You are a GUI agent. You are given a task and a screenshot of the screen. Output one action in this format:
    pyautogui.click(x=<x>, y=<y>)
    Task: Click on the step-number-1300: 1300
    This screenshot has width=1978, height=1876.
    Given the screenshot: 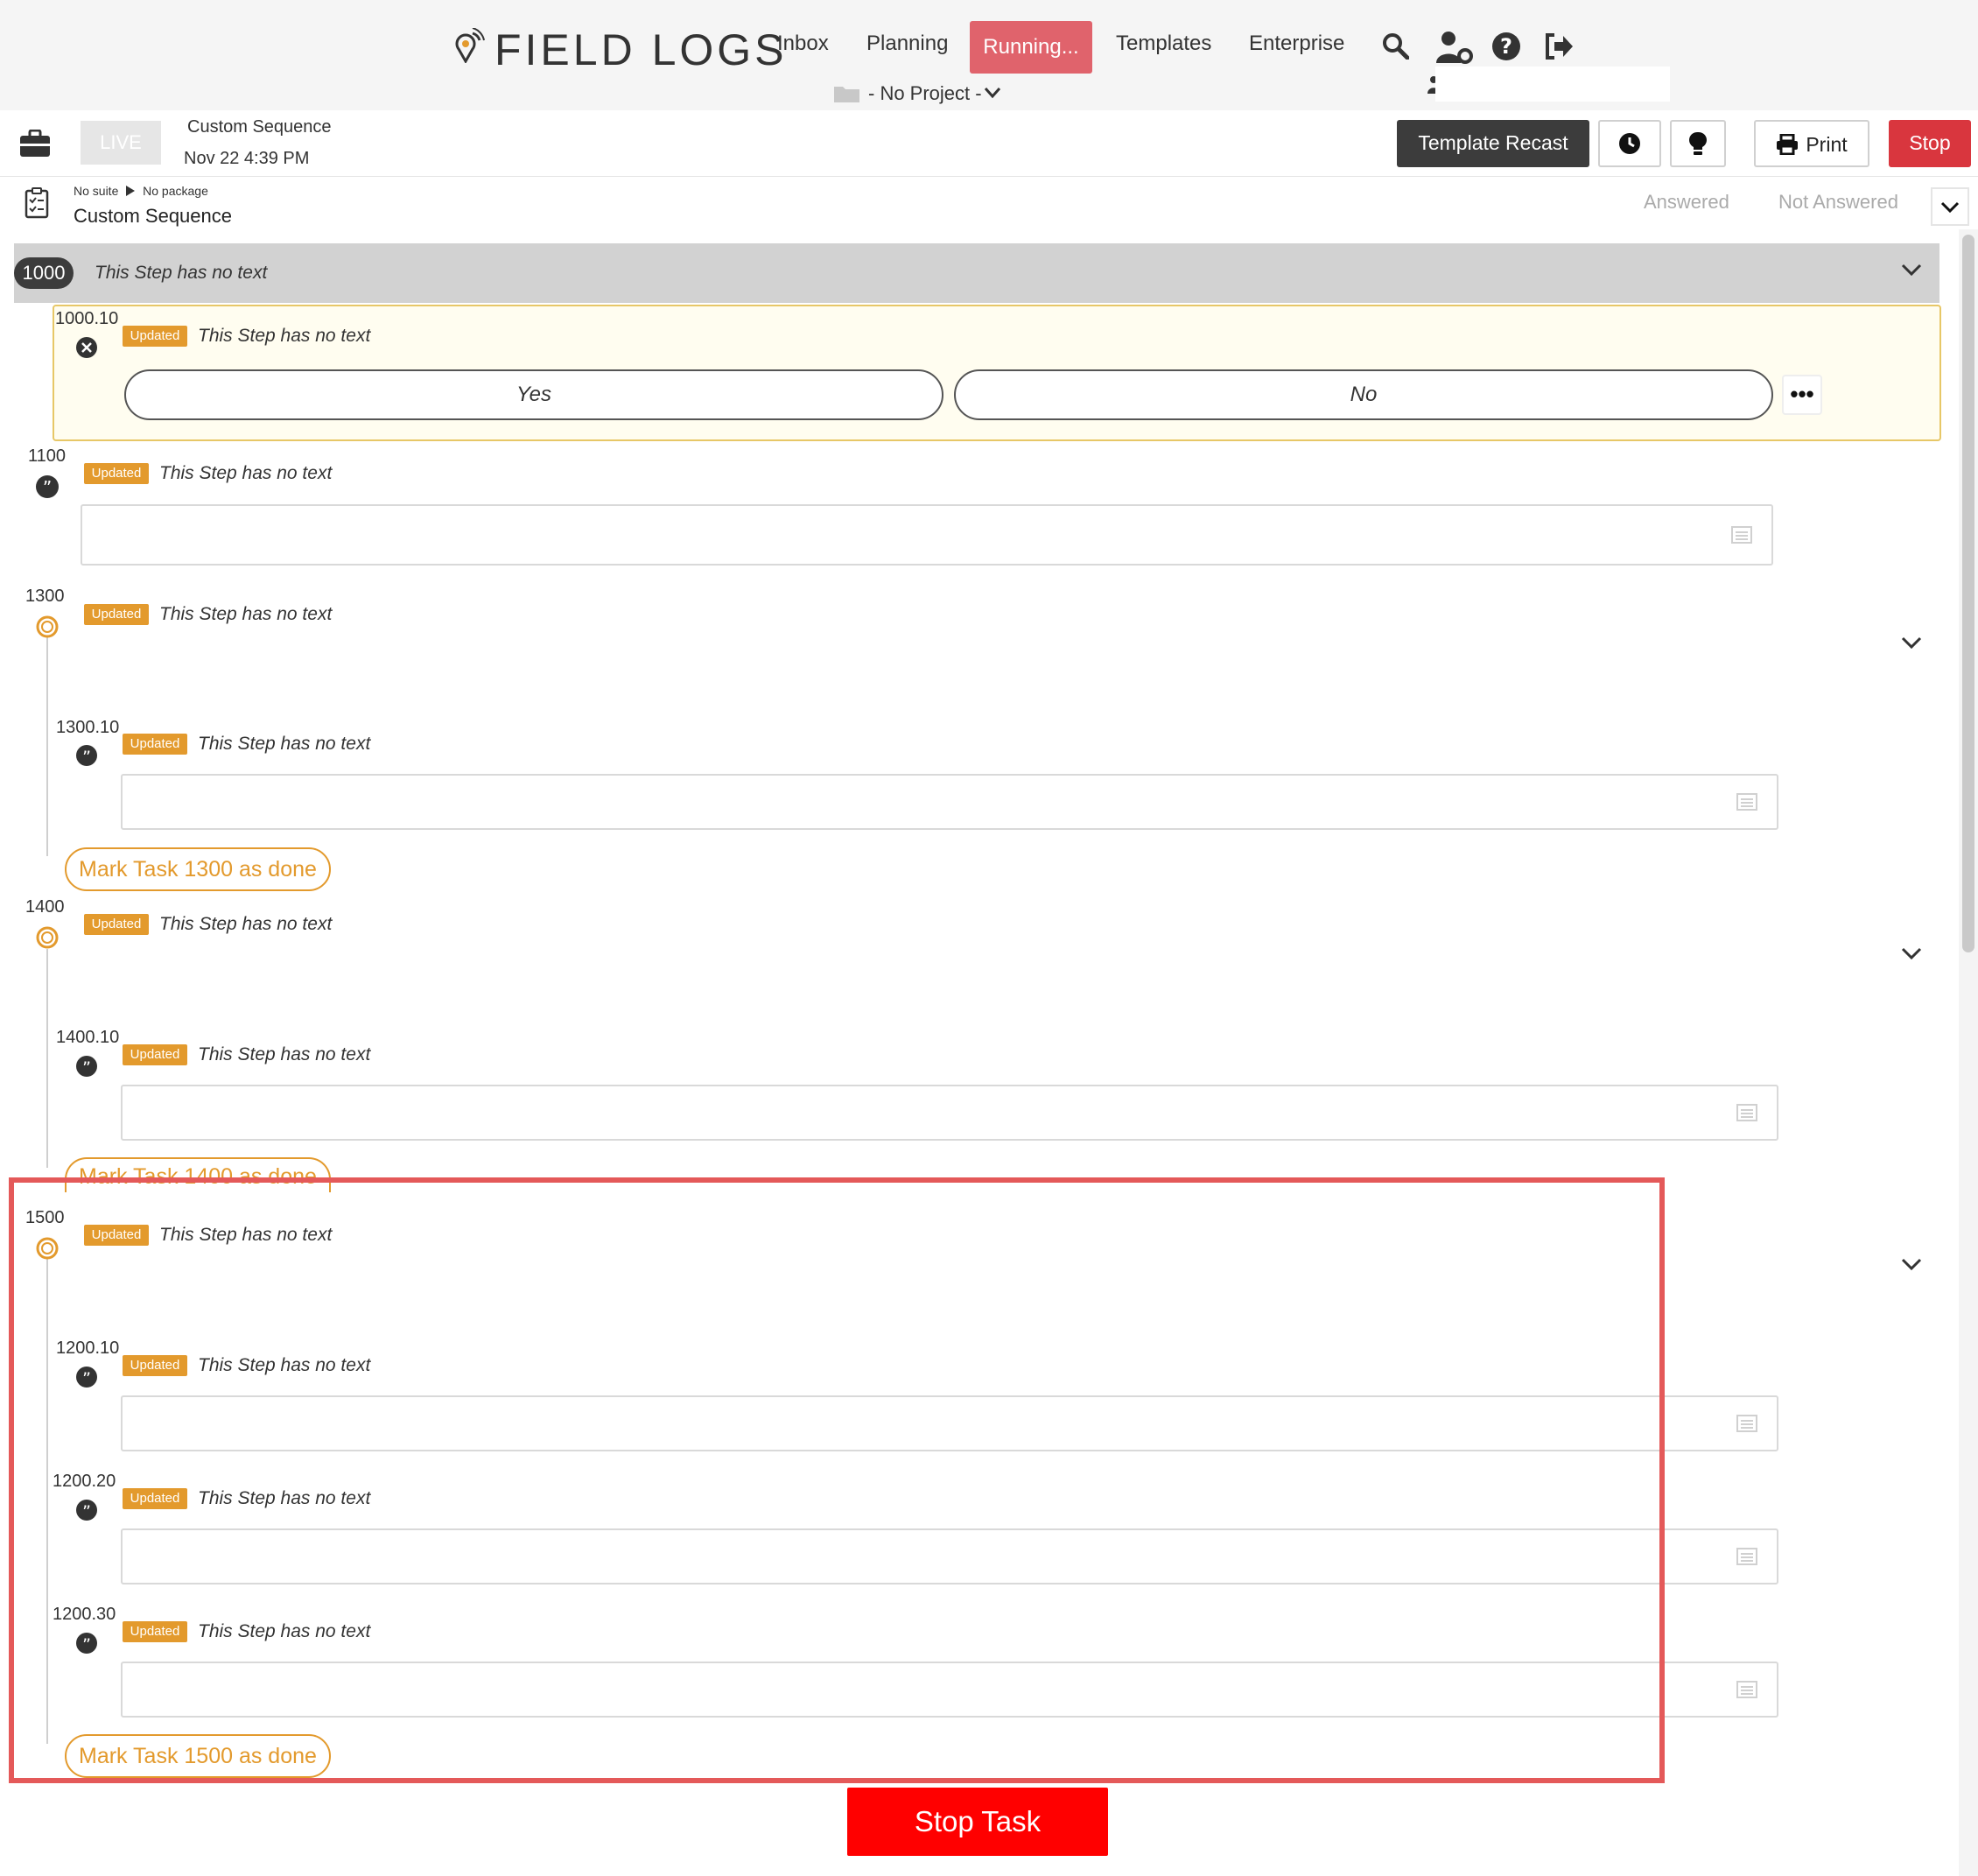 What is the action you would take?
    pyautogui.click(x=45, y=596)
    